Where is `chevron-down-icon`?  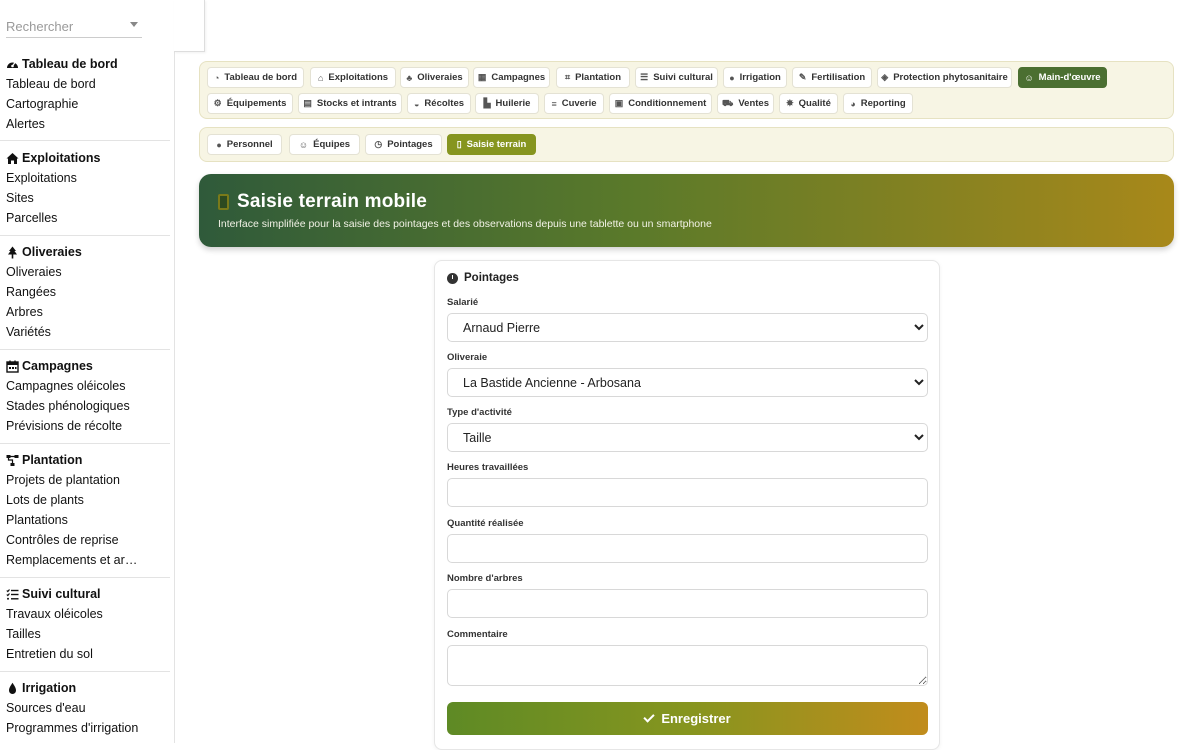 chevron-down-icon is located at coordinates (134, 24).